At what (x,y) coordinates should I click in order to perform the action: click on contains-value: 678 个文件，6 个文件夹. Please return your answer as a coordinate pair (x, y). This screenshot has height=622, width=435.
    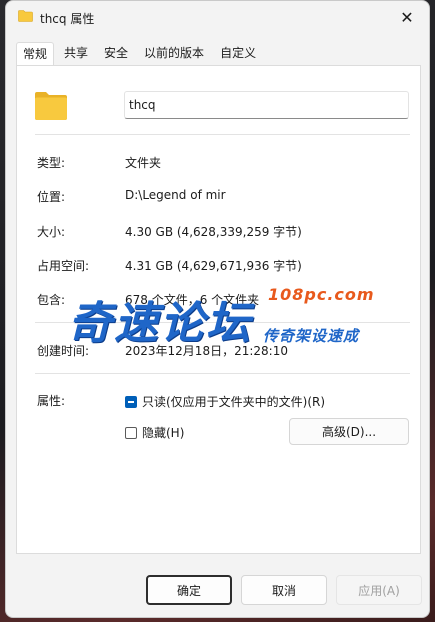
    Looking at the image, I should click on (192, 300).